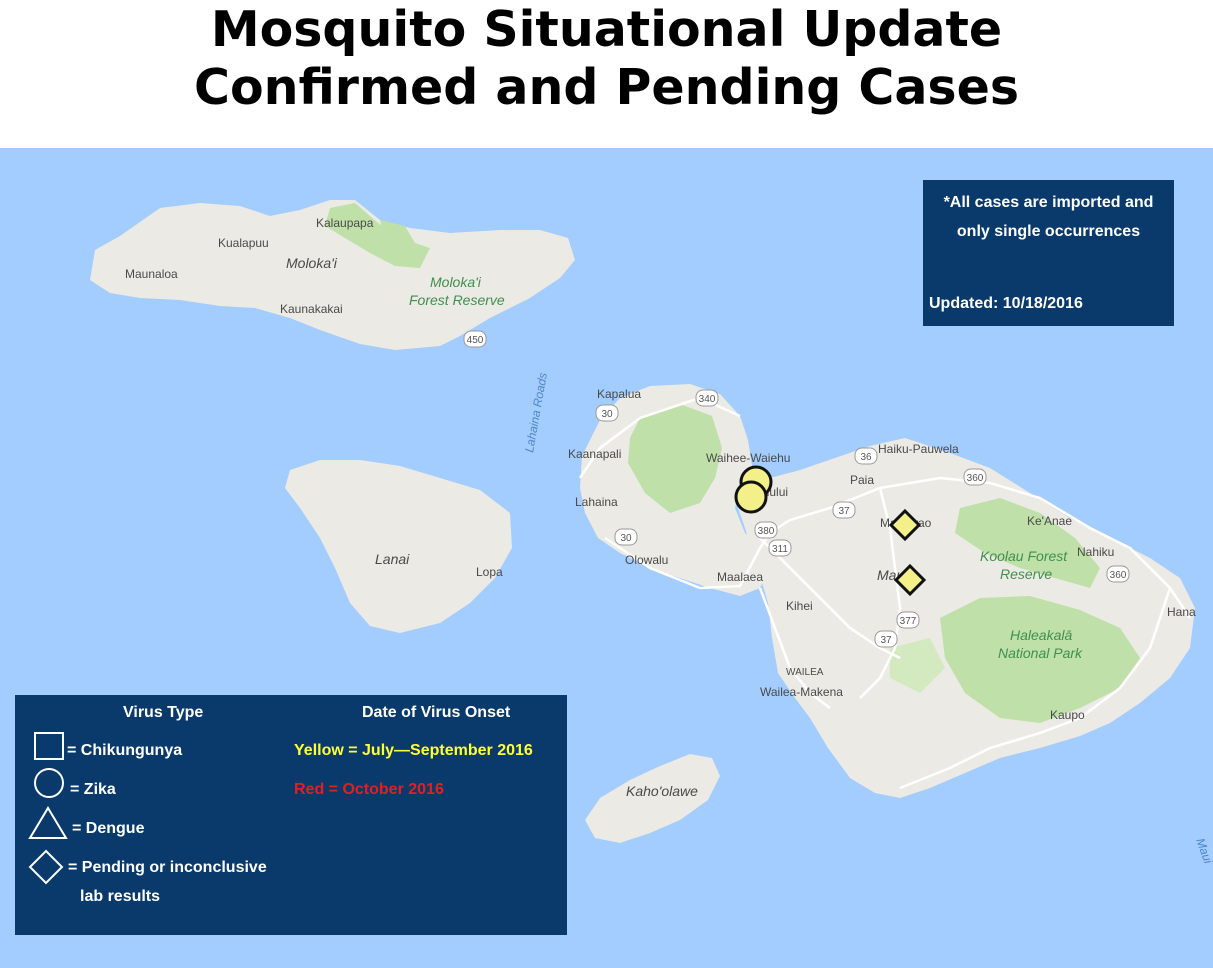  I want to click on label-hana: Hana, so click(1181, 612).